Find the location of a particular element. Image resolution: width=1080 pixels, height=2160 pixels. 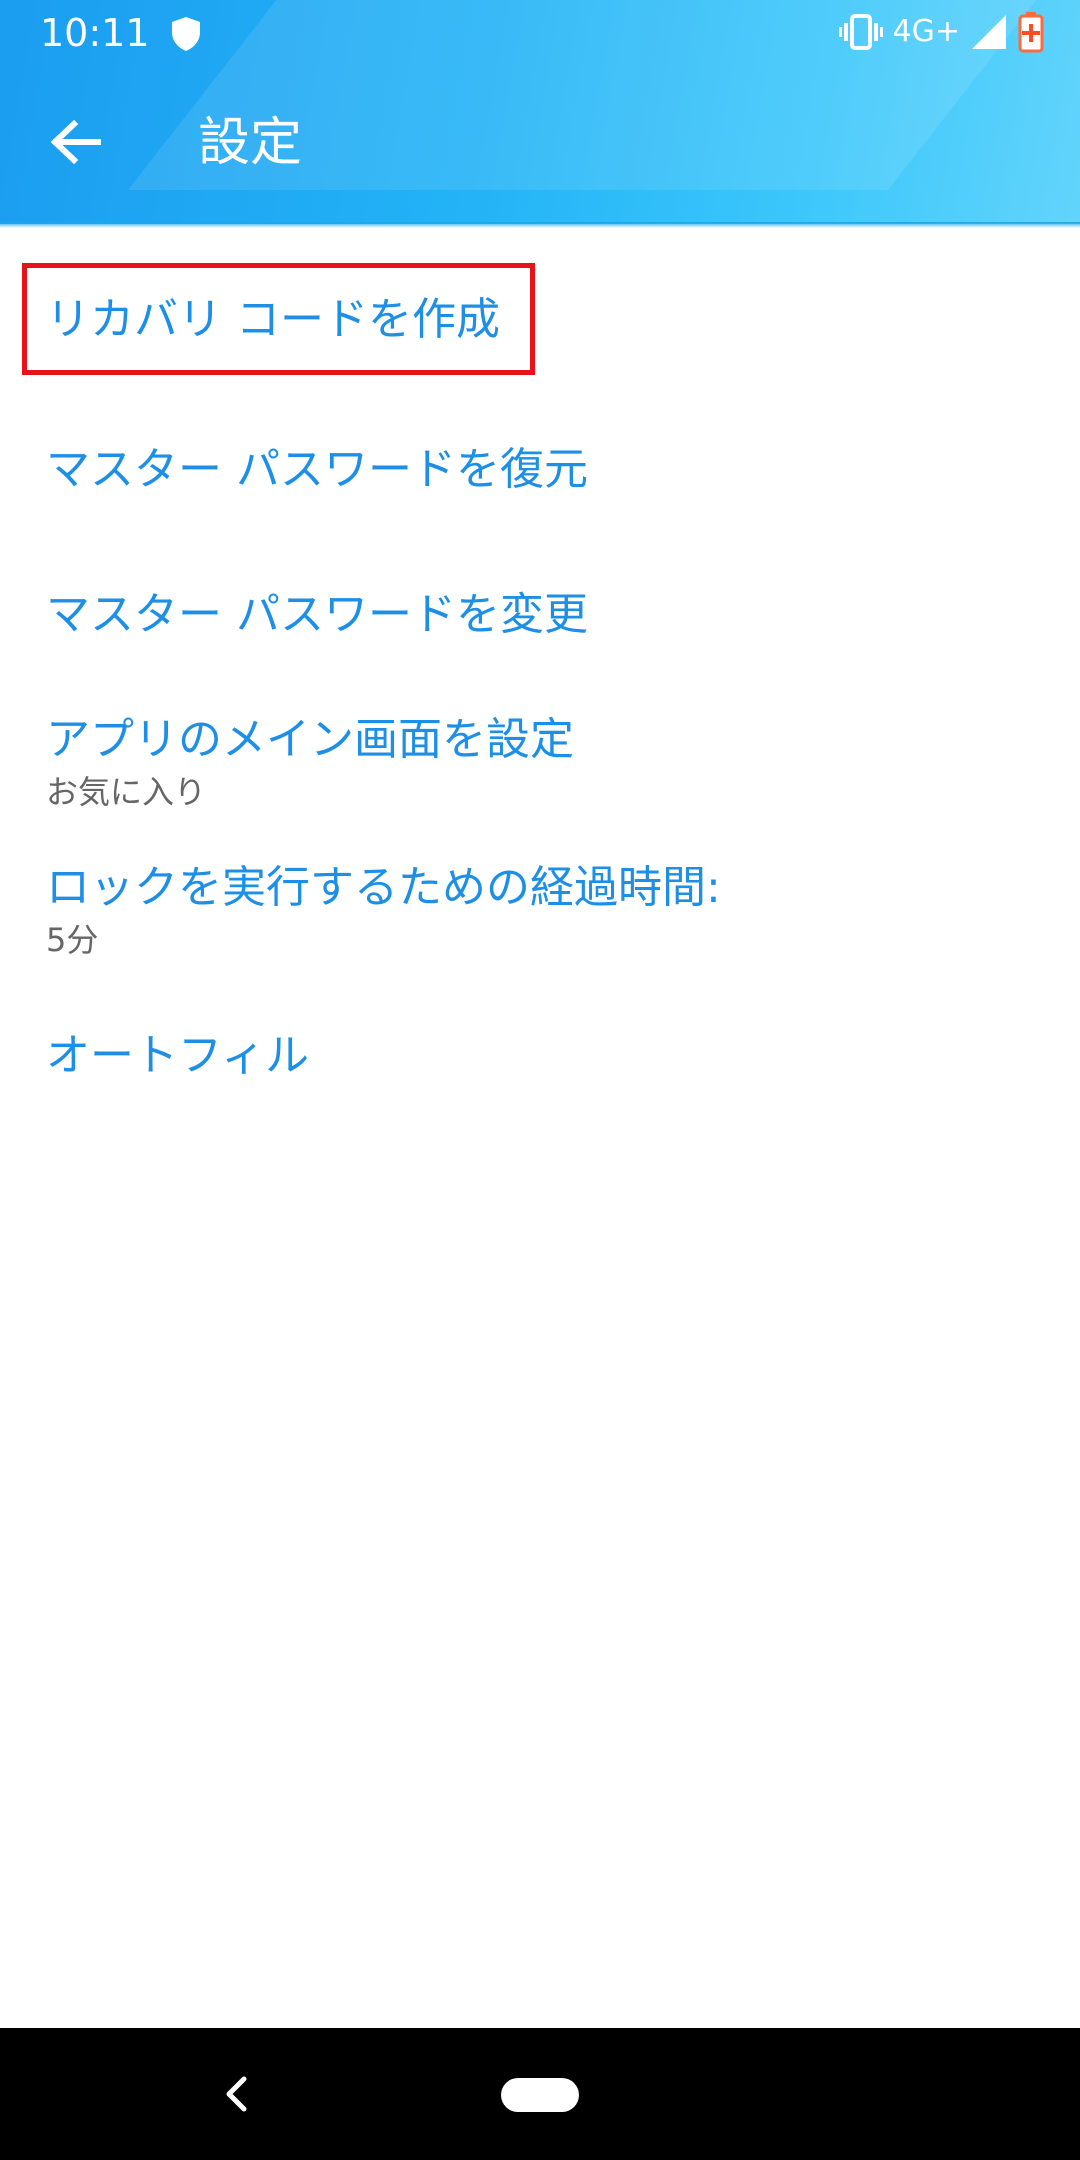

header-divider is located at coordinates (540, 225).